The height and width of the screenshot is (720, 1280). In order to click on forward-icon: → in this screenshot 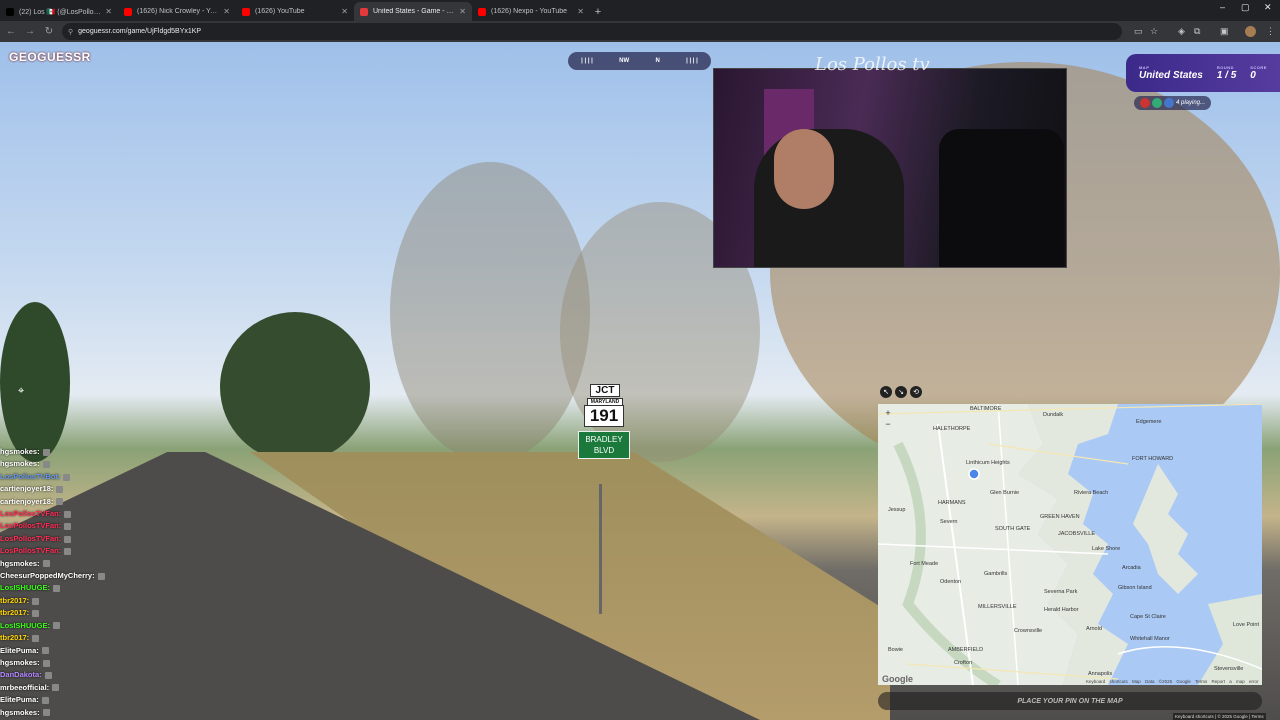, I will do `click(30, 31)`.